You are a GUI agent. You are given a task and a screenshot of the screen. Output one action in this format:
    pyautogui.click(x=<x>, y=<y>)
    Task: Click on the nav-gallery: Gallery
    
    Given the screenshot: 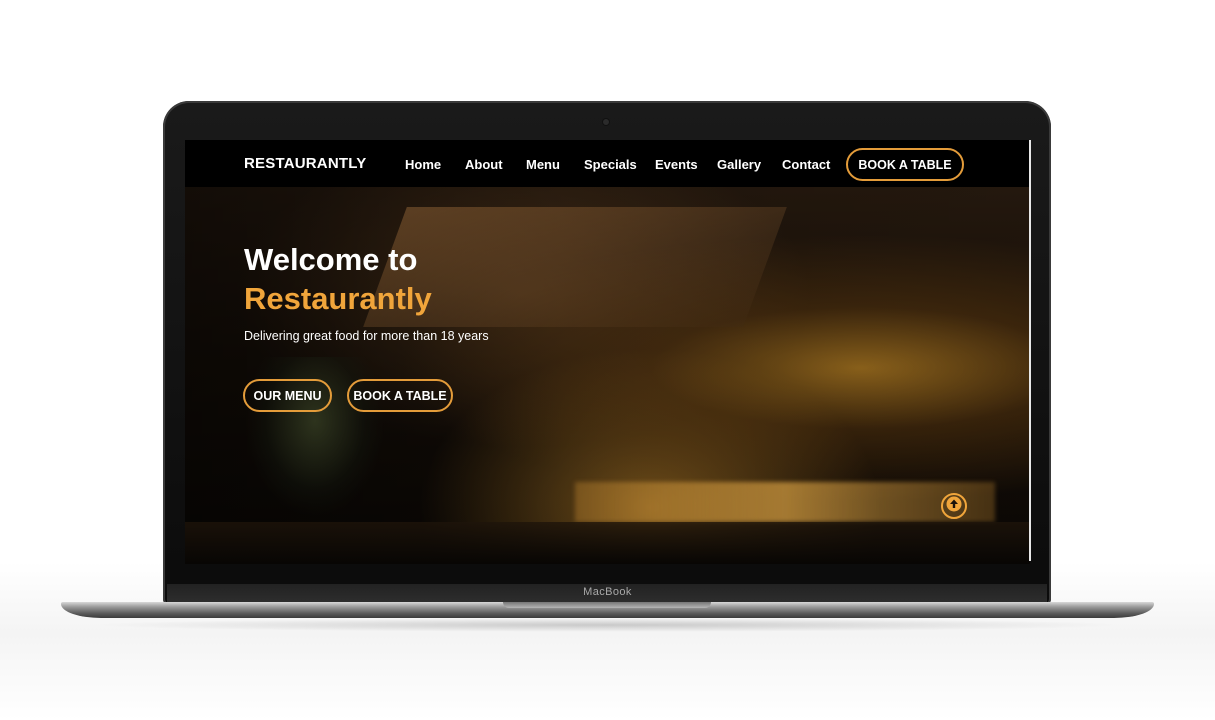 What is the action you would take?
    pyautogui.click(x=739, y=164)
    